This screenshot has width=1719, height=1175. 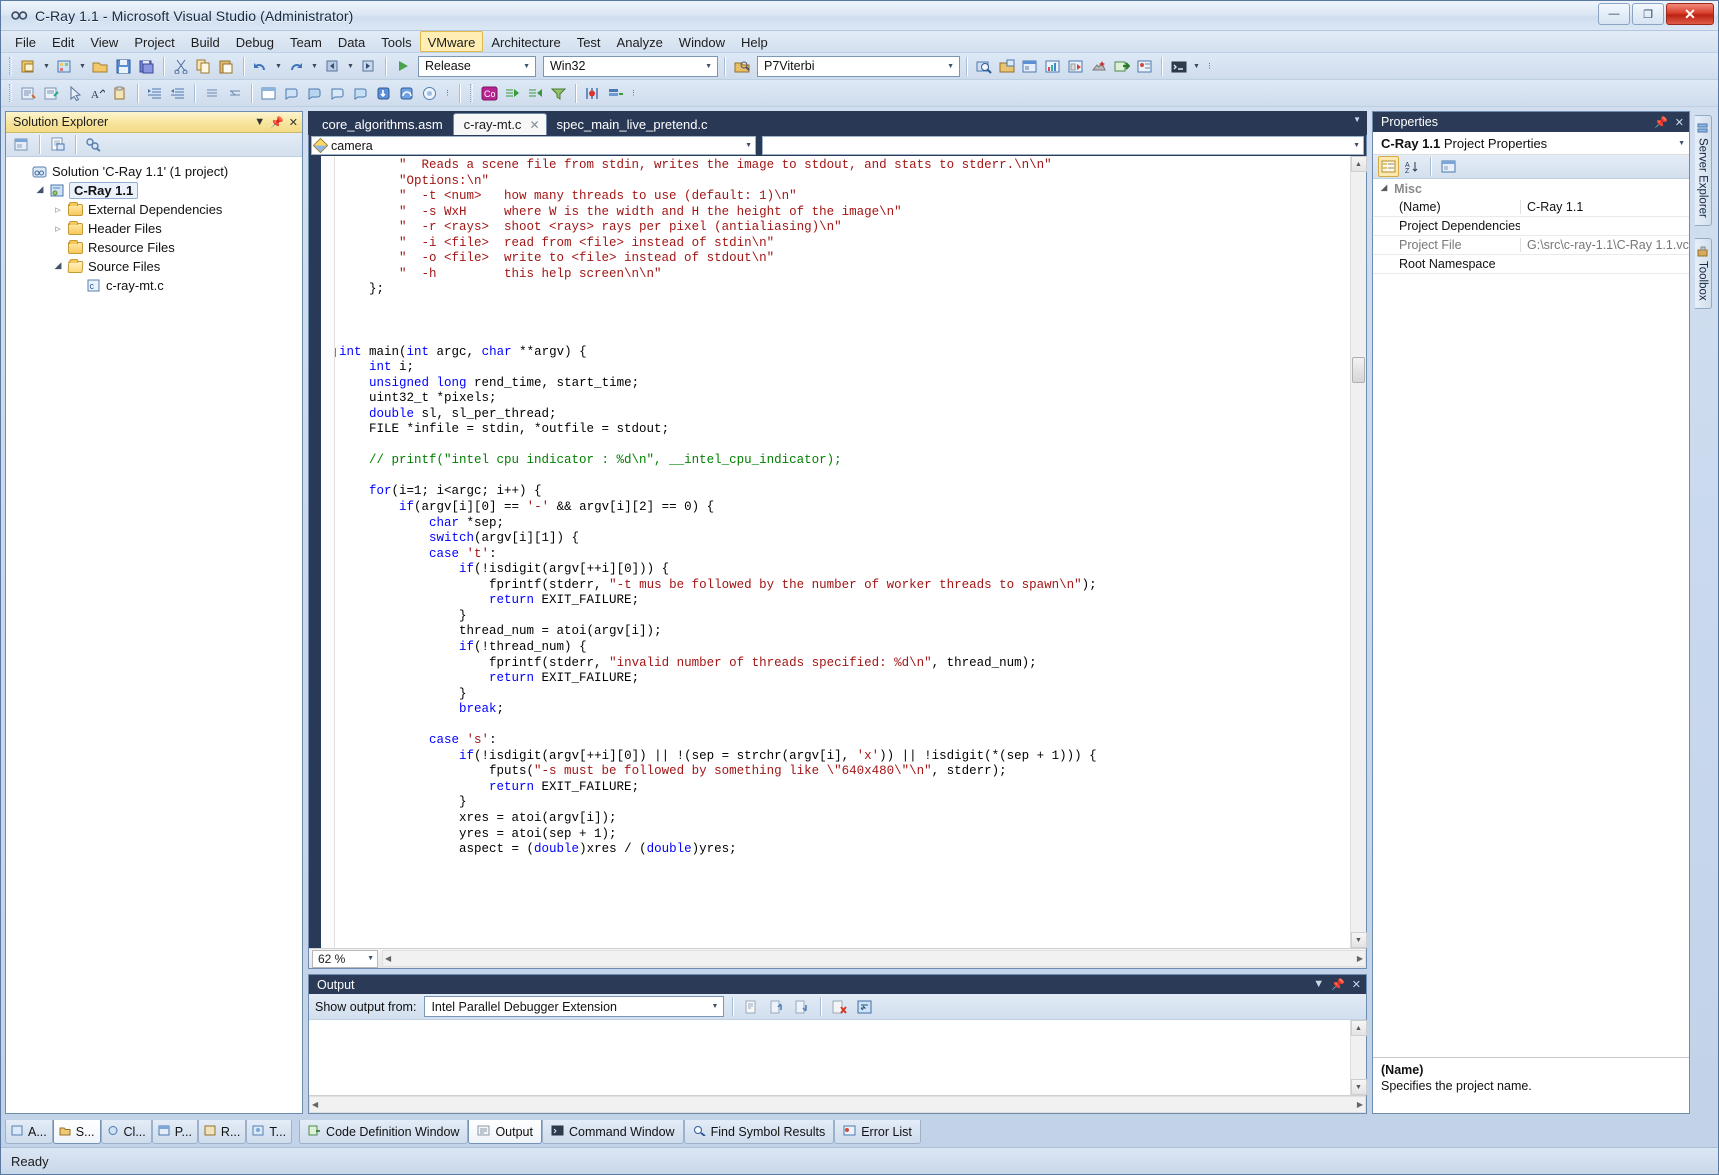 What do you see at coordinates (1358, 164) in the screenshot?
I see `scroll-up-button: ▲` at bounding box center [1358, 164].